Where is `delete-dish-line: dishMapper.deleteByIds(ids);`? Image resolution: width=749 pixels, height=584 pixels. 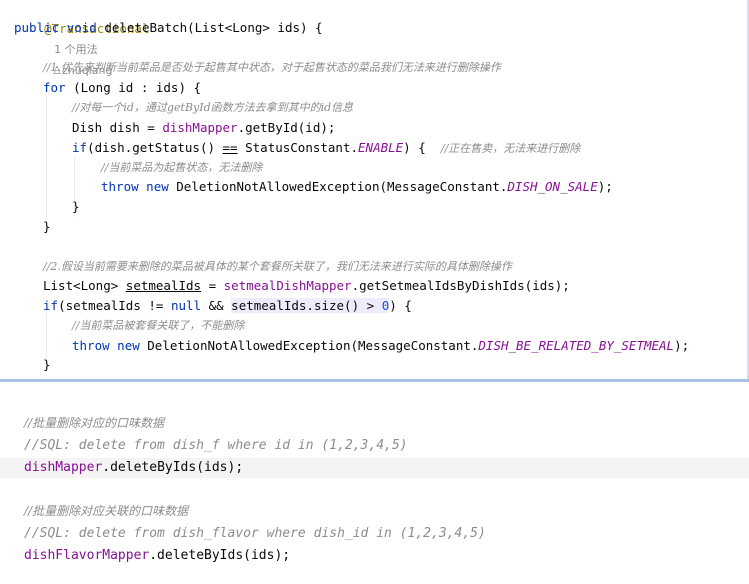 delete-dish-line: dishMapper.deleteByIds(ids); is located at coordinates (374, 468).